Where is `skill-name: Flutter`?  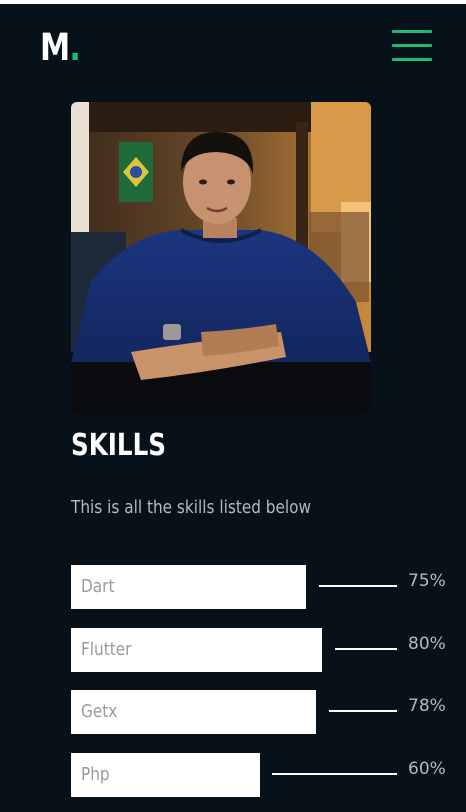 skill-name: Flutter is located at coordinates (106, 649).